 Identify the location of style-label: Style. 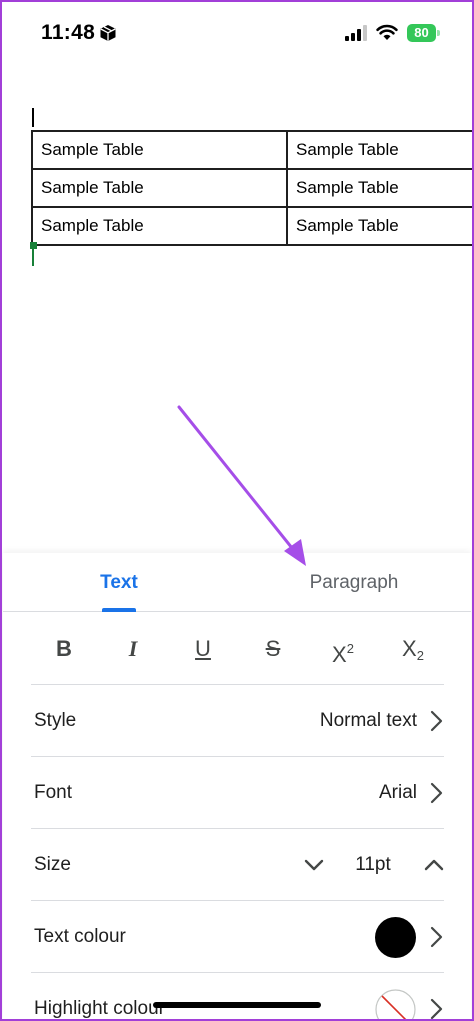
(55, 720).